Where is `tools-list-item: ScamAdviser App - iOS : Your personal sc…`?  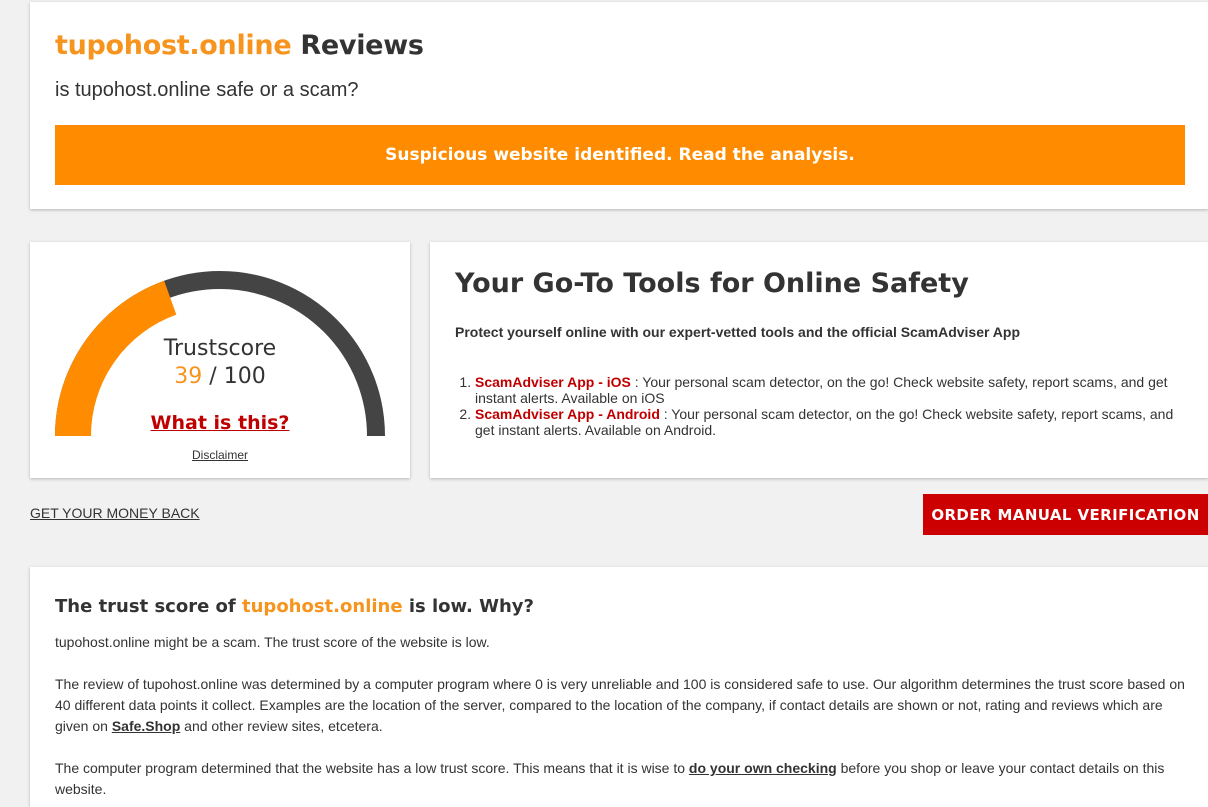 tools-list-item: ScamAdviser App - iOS : Your personal sc… is located at coordinates (835, 390).